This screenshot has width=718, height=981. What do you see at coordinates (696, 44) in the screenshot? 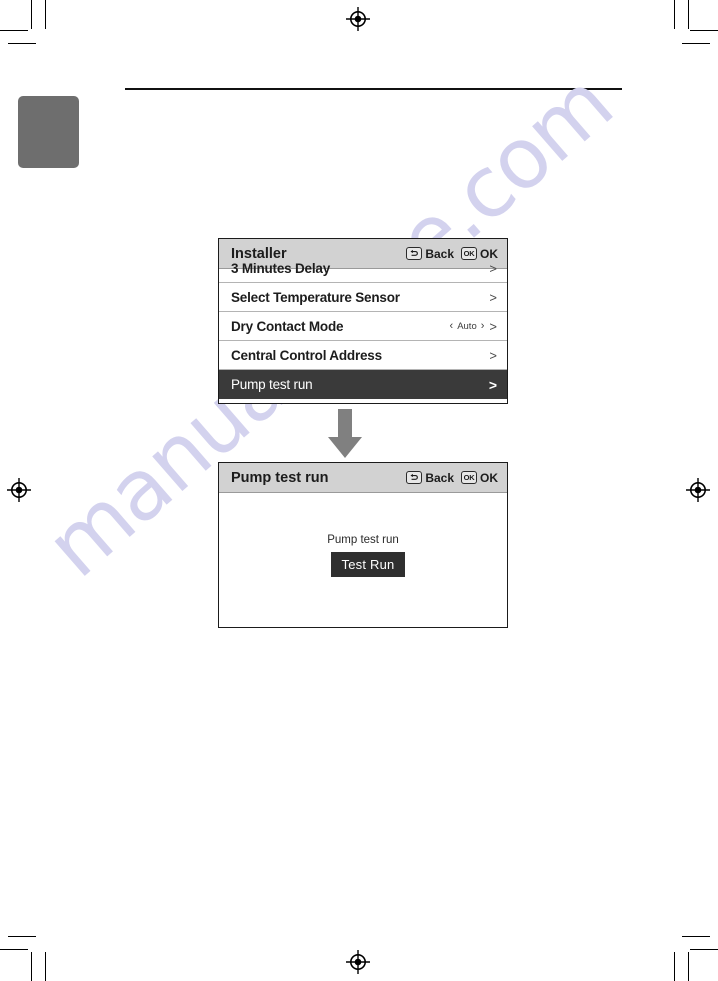
I see `crop-mark-top-right-h2` at bounding box center [696, 44].